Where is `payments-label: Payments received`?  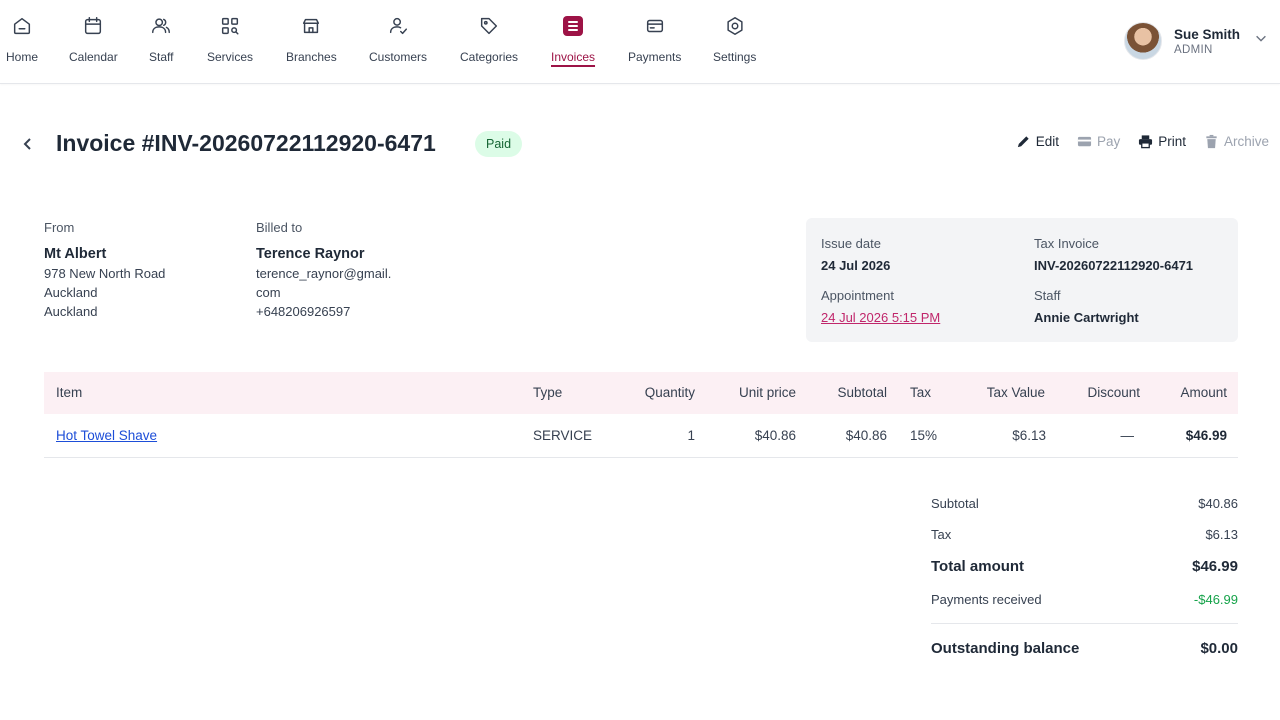 payments-label: Payments received is located at coordinates (986, 599).